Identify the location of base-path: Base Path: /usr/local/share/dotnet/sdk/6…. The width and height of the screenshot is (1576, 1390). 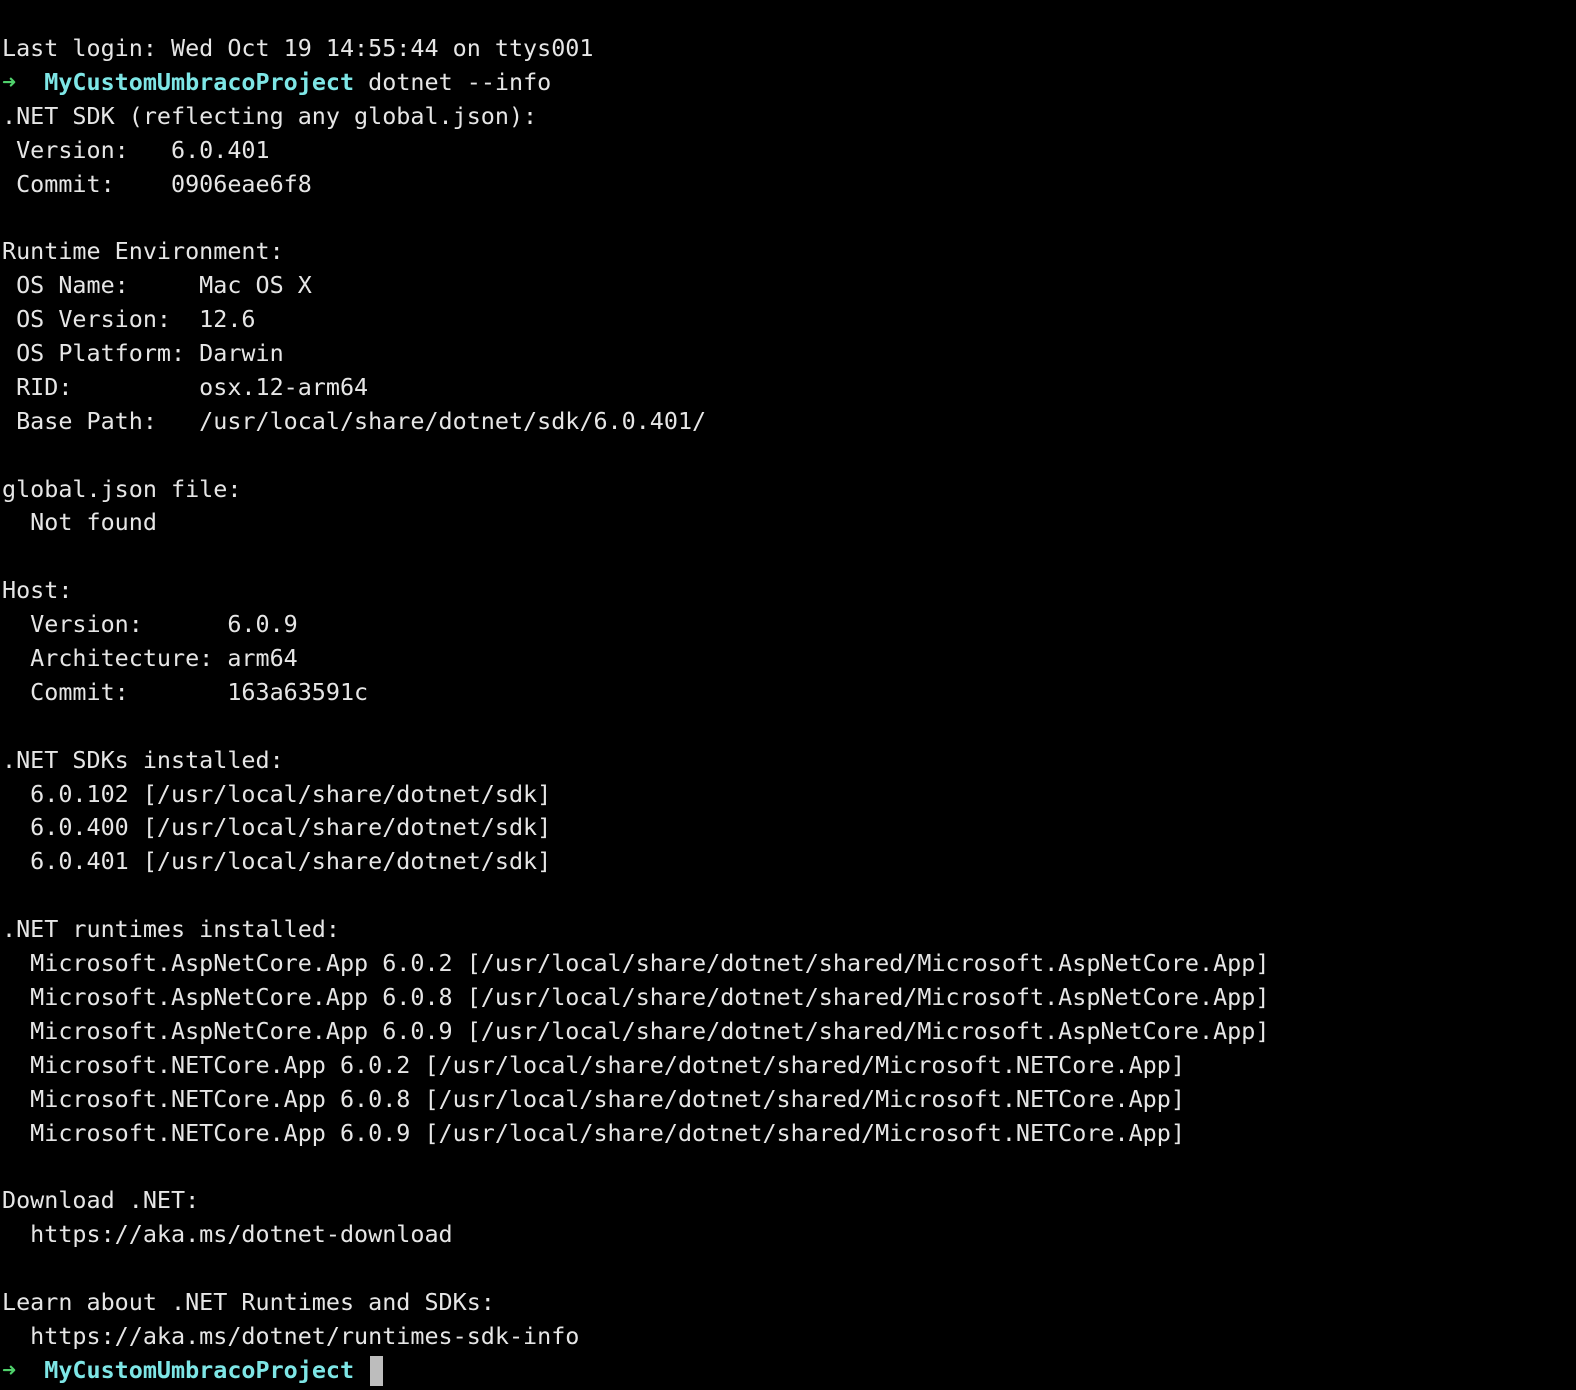
(354, 420).